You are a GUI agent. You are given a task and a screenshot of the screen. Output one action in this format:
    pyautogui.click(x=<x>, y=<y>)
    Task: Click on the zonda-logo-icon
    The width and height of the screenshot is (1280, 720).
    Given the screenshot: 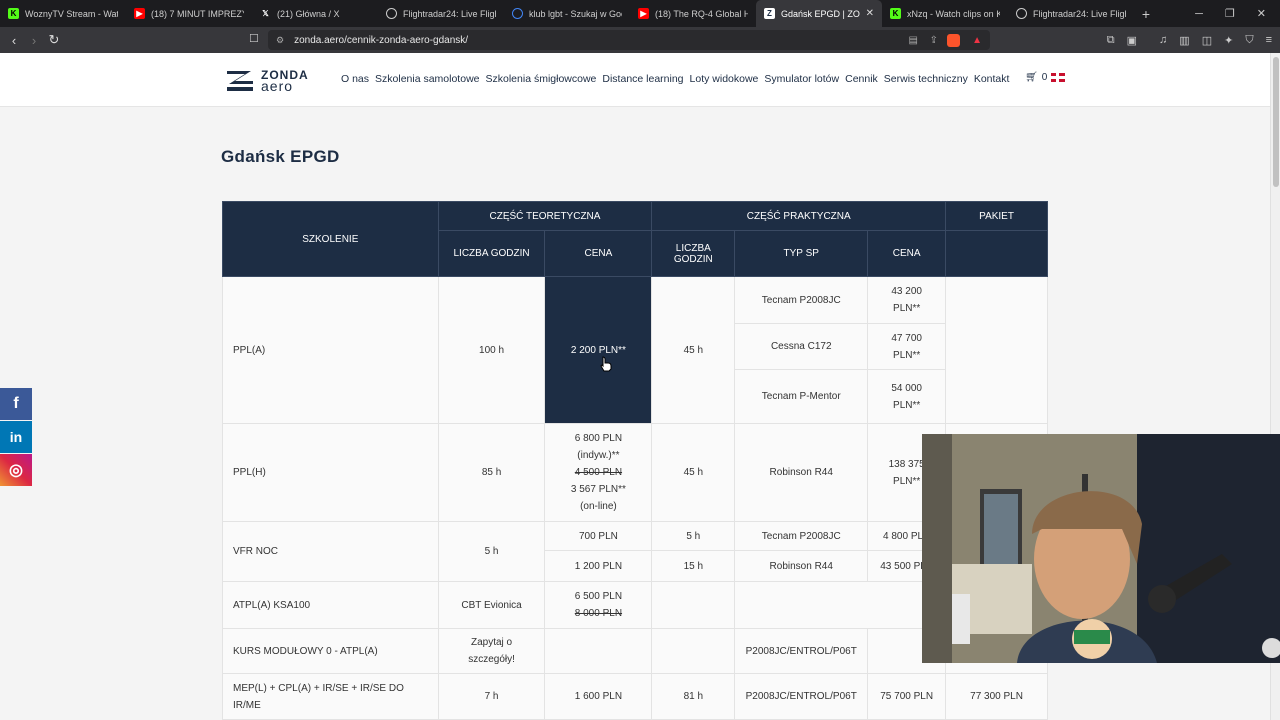 What is the action you would take?
    pyautogui.click(x=240, y=81)
    